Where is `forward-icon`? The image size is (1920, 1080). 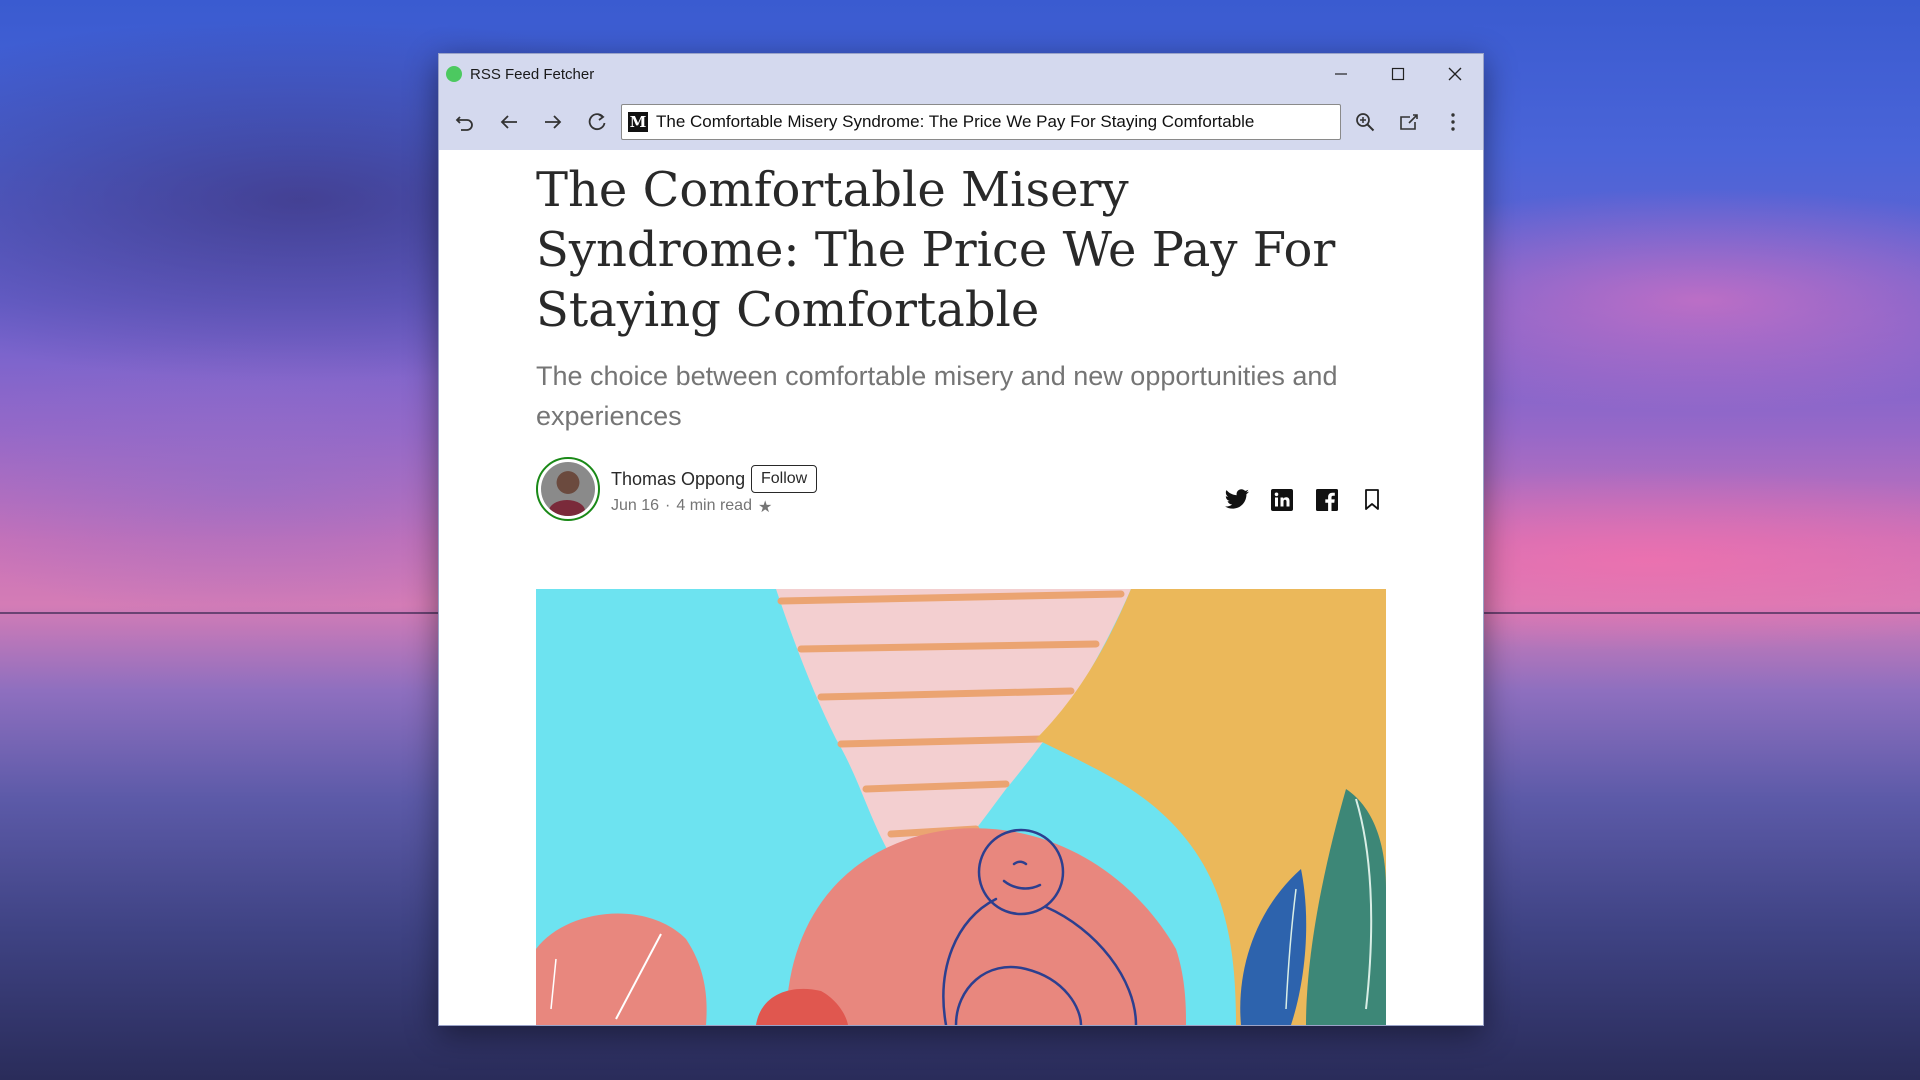 forward-icon is located at coordinates (553, 122).